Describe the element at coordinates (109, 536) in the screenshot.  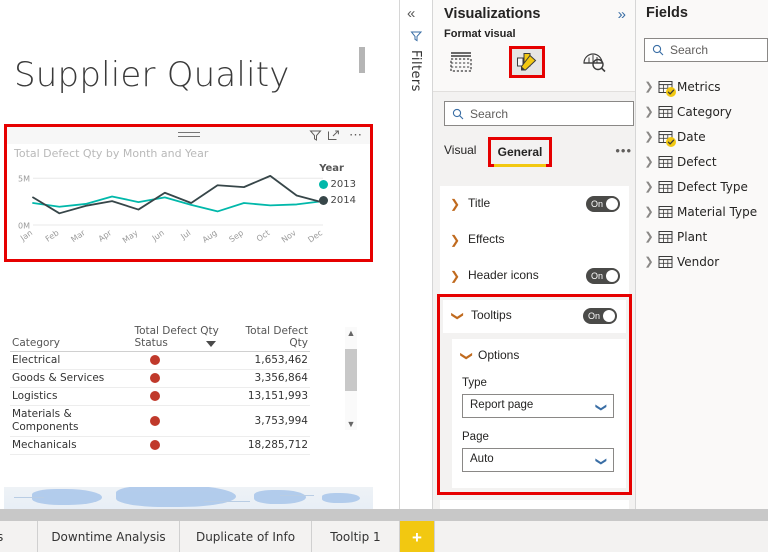
I see `page-tab-downtime-analysis: Downtime Analysis` at that location.